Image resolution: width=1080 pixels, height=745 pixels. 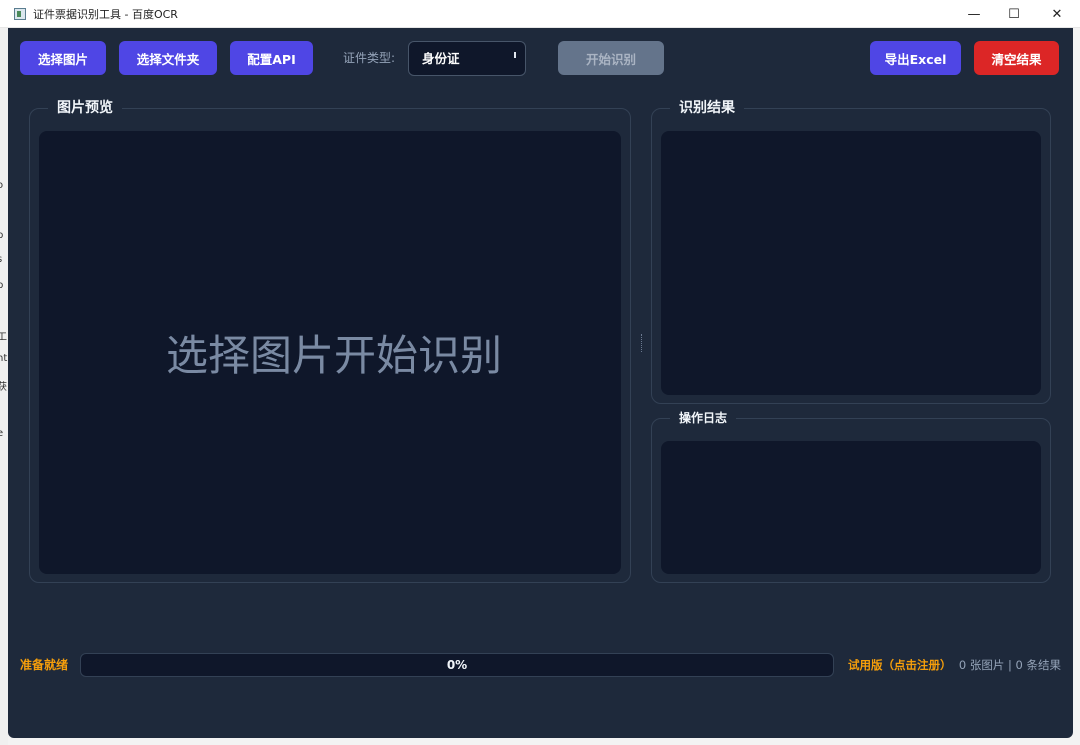 What do you see at coordinates (1016, 58) in the screenshot?
I see `clear-results-button: 清空结果` at bounding box center [1016, 58].